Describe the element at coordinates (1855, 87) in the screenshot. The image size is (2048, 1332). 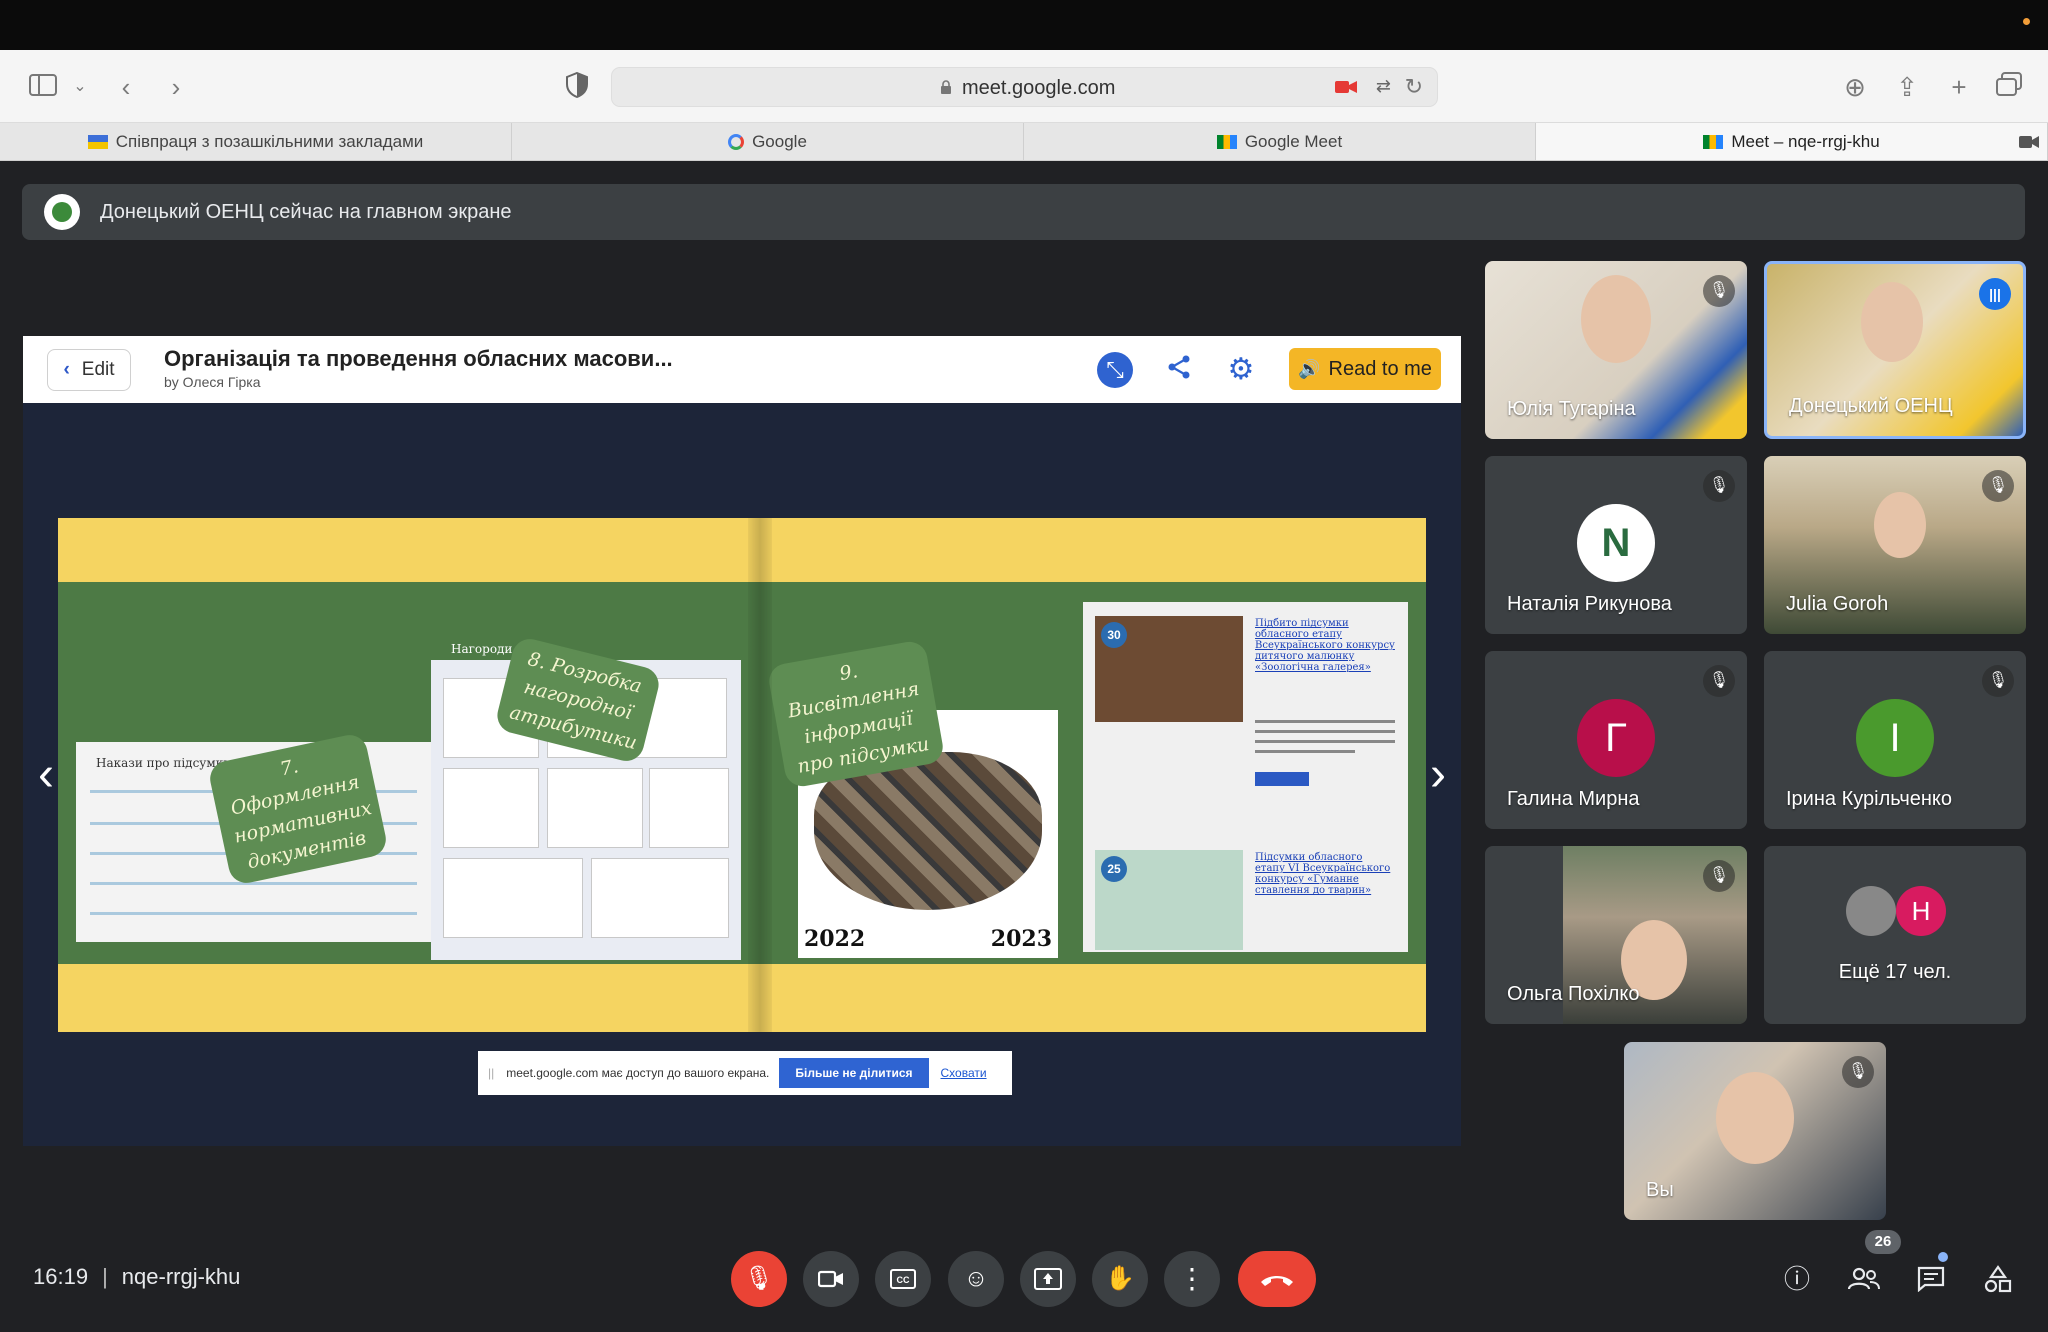
I see `downloads-icon: ⊕` at that location.